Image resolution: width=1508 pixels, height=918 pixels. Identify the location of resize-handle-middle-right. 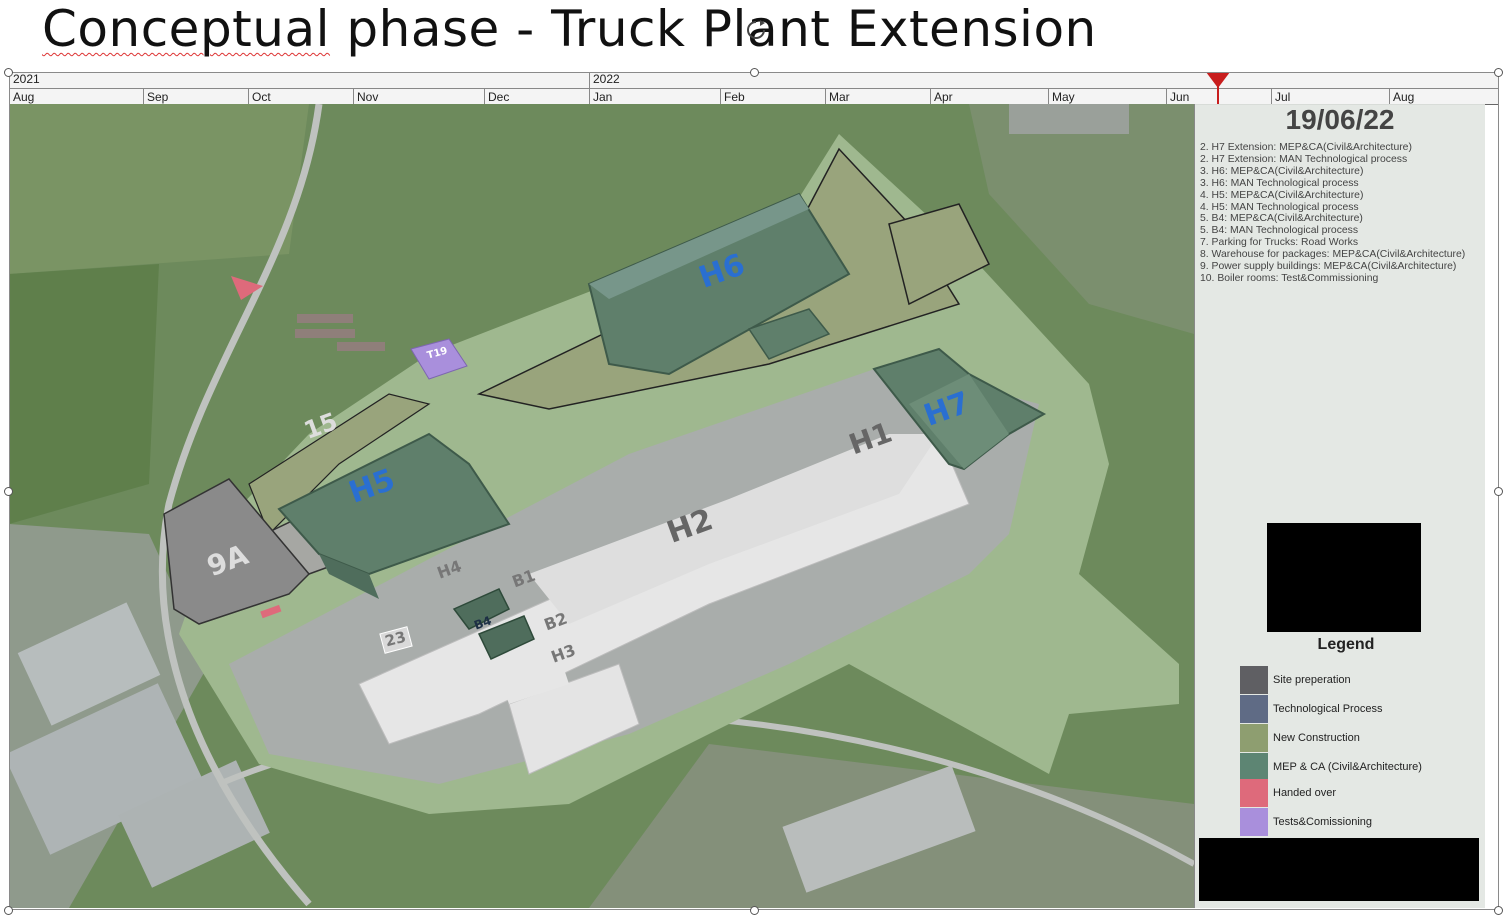
(1498, 491).